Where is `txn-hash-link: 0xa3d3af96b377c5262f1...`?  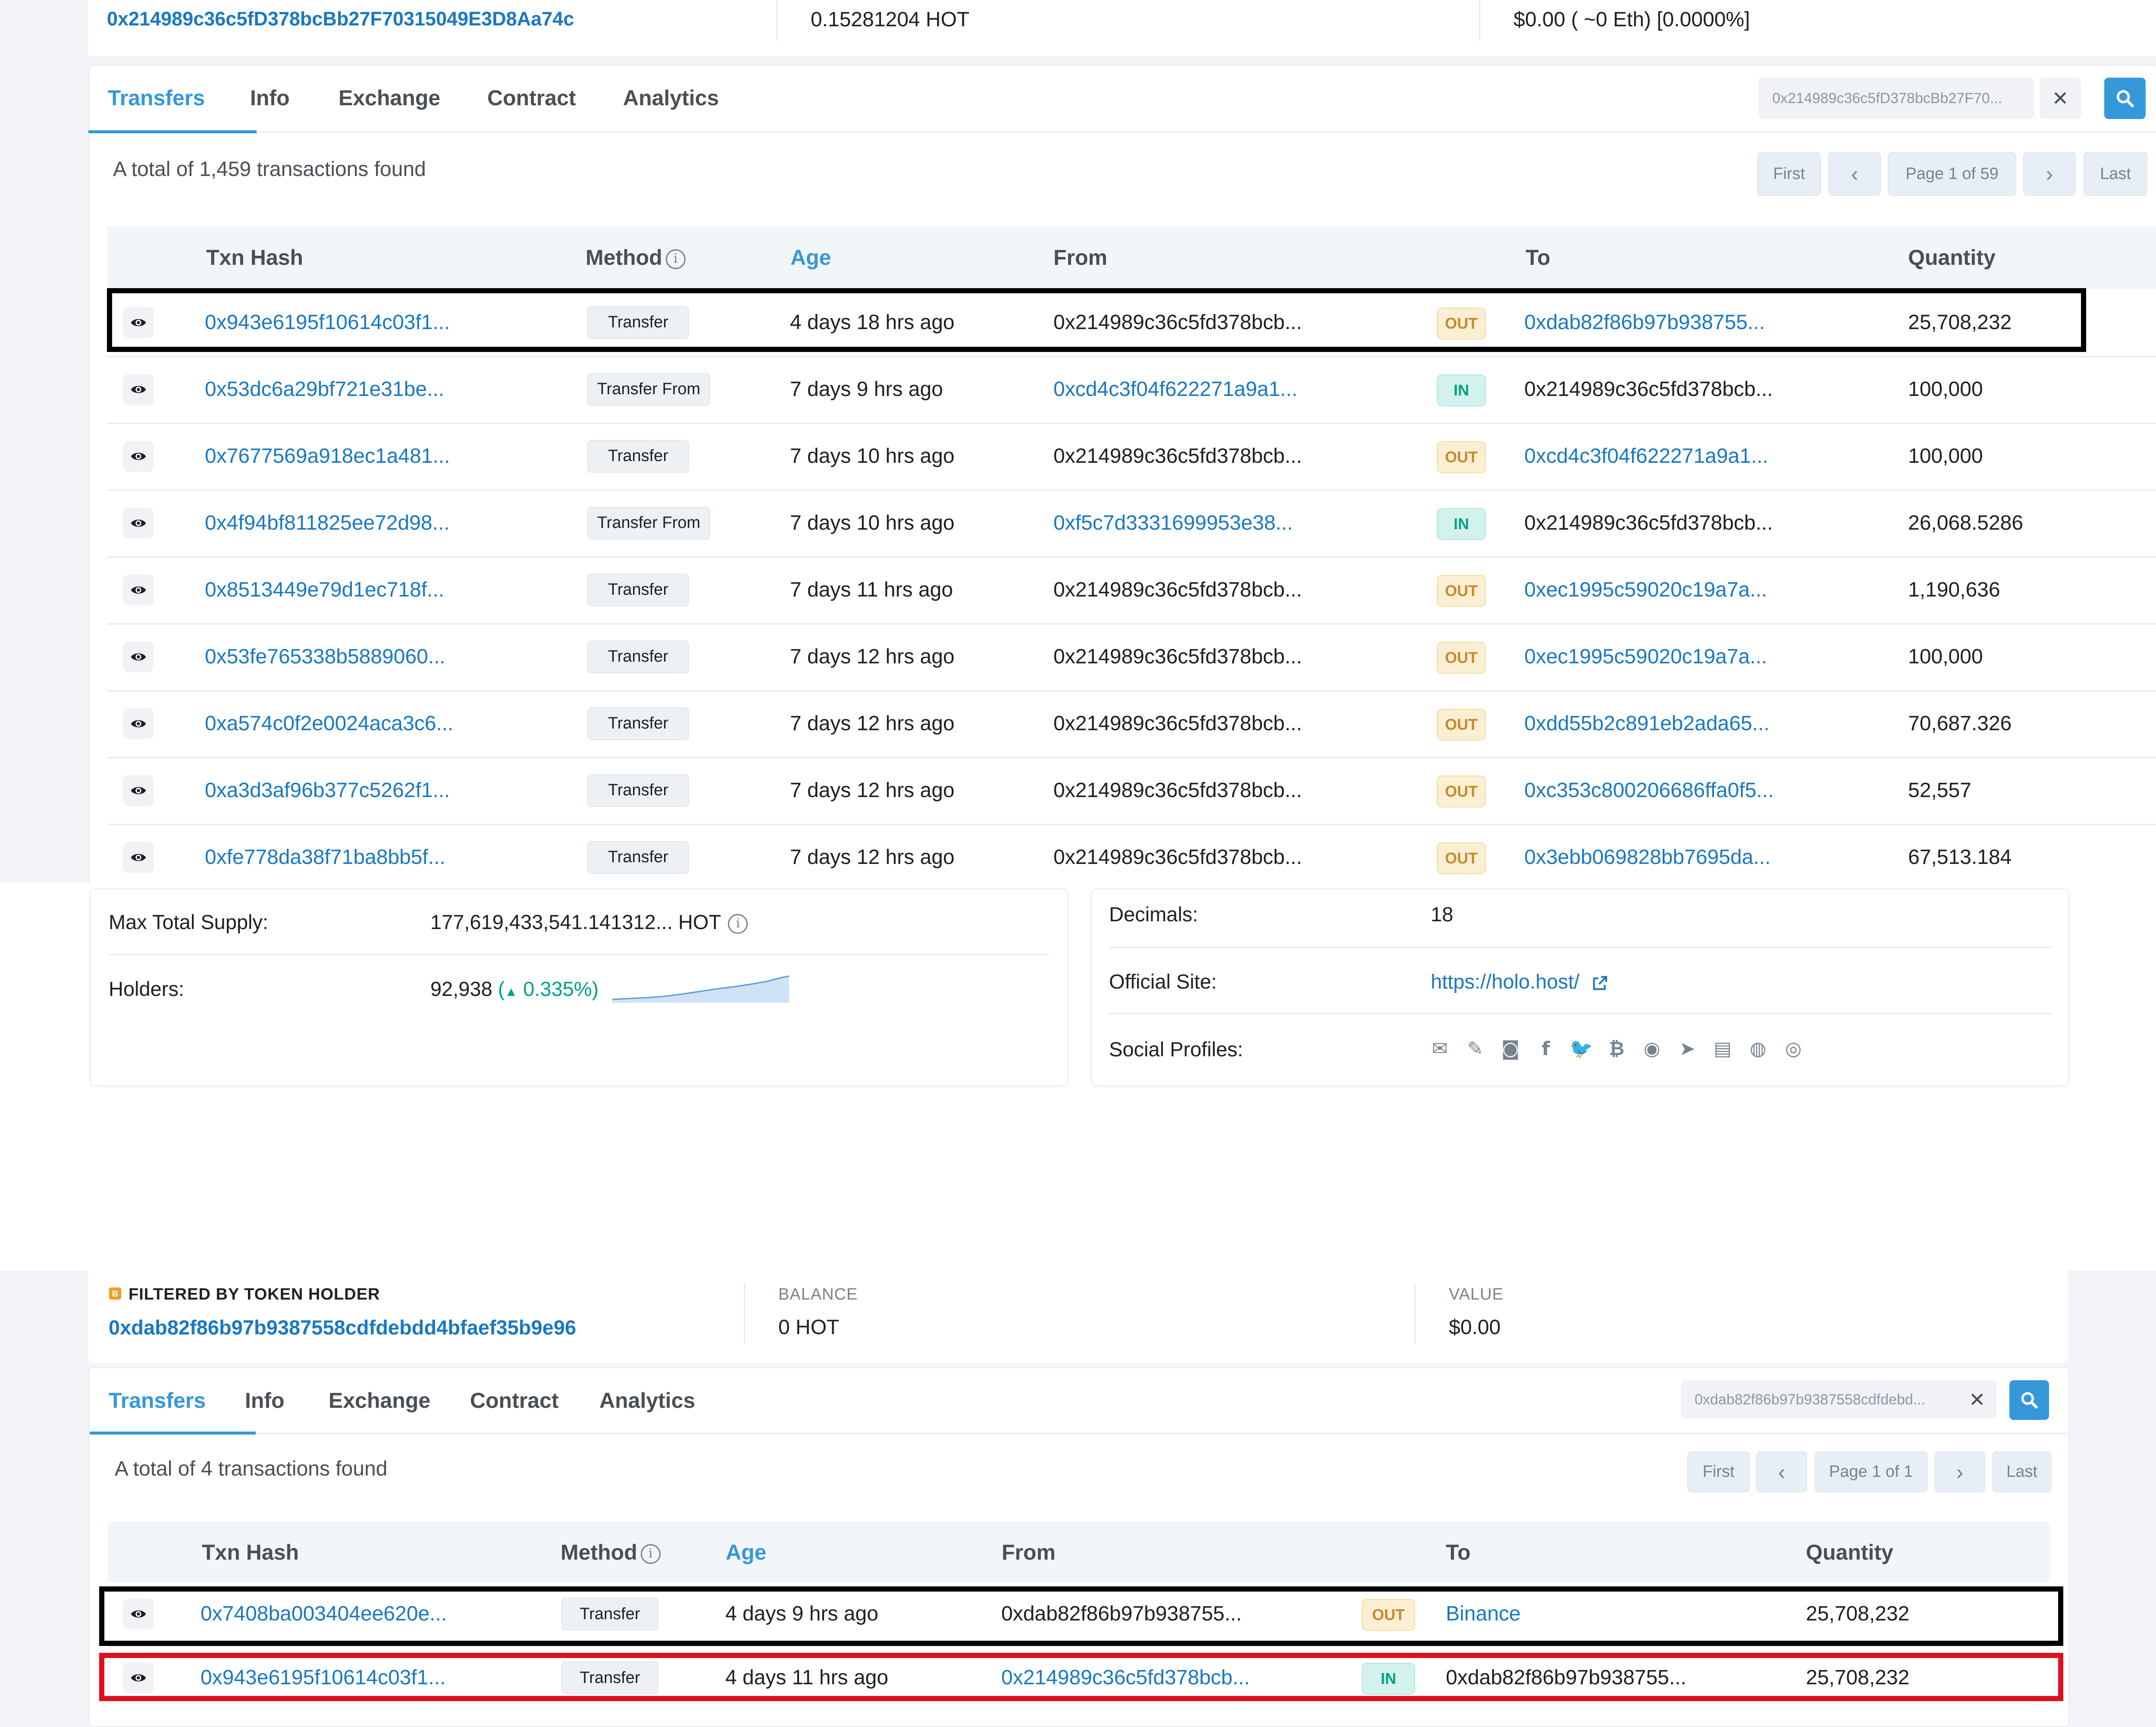 txn-hash-link: 0xa3d3af96b377c5262f1... is located at coordinates (327, 790).